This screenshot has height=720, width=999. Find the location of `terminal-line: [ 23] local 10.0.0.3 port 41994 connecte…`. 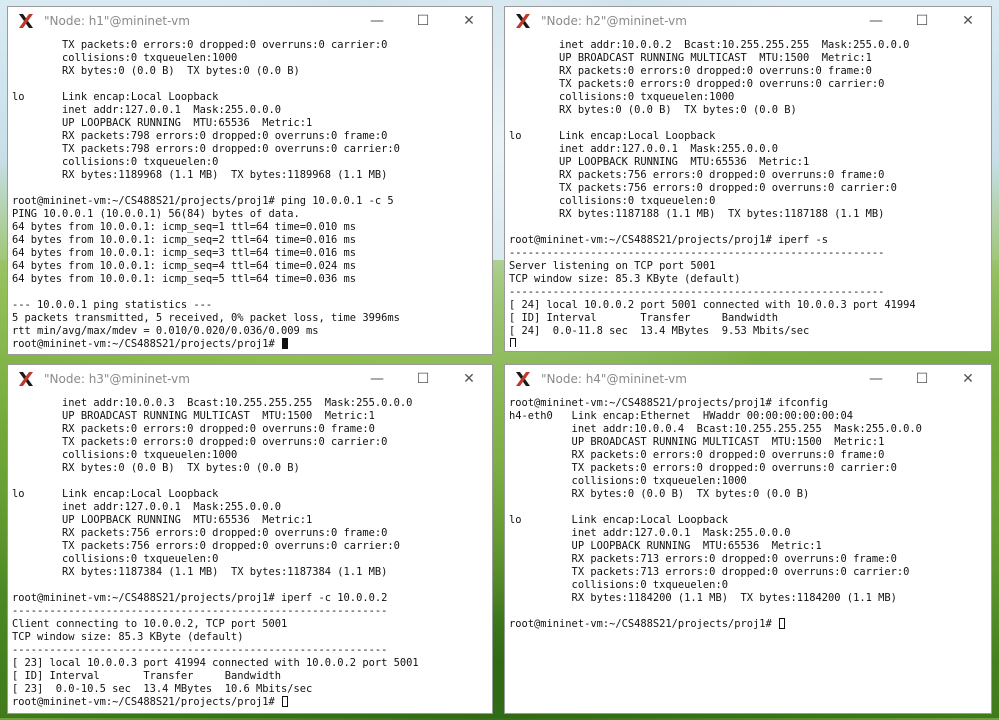

terminal-line: [ 23] local 10.0.0.3 port 41994 connecte… is located at coordinates (250, 663).